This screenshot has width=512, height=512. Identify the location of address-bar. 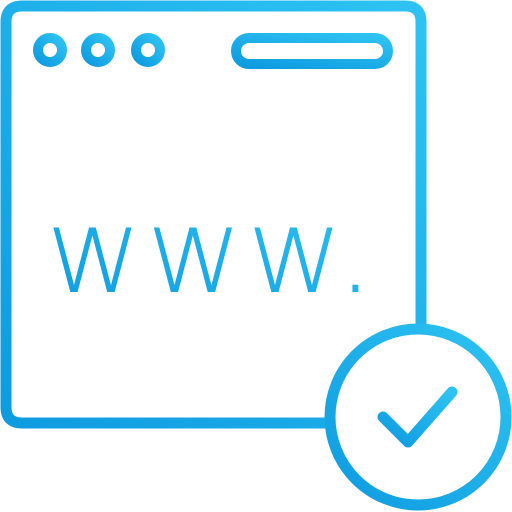
(312, 51).